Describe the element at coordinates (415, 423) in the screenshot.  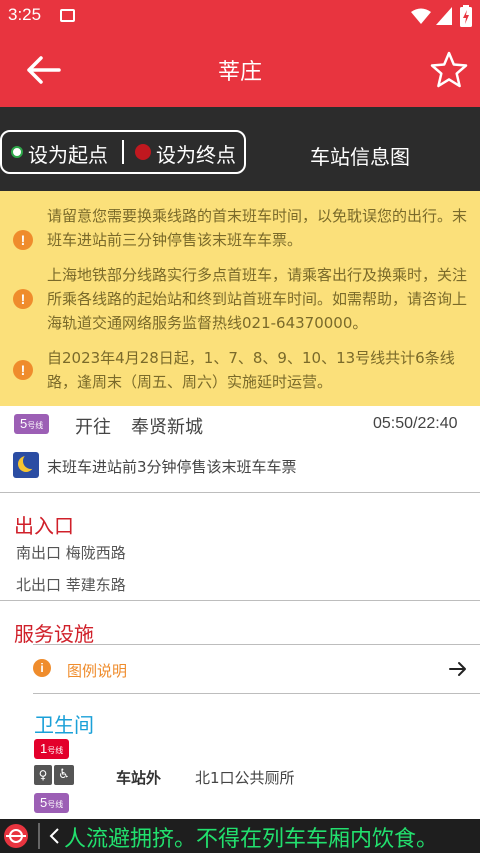
I see `first-last-train-time: 05:50/22:40` at that location.